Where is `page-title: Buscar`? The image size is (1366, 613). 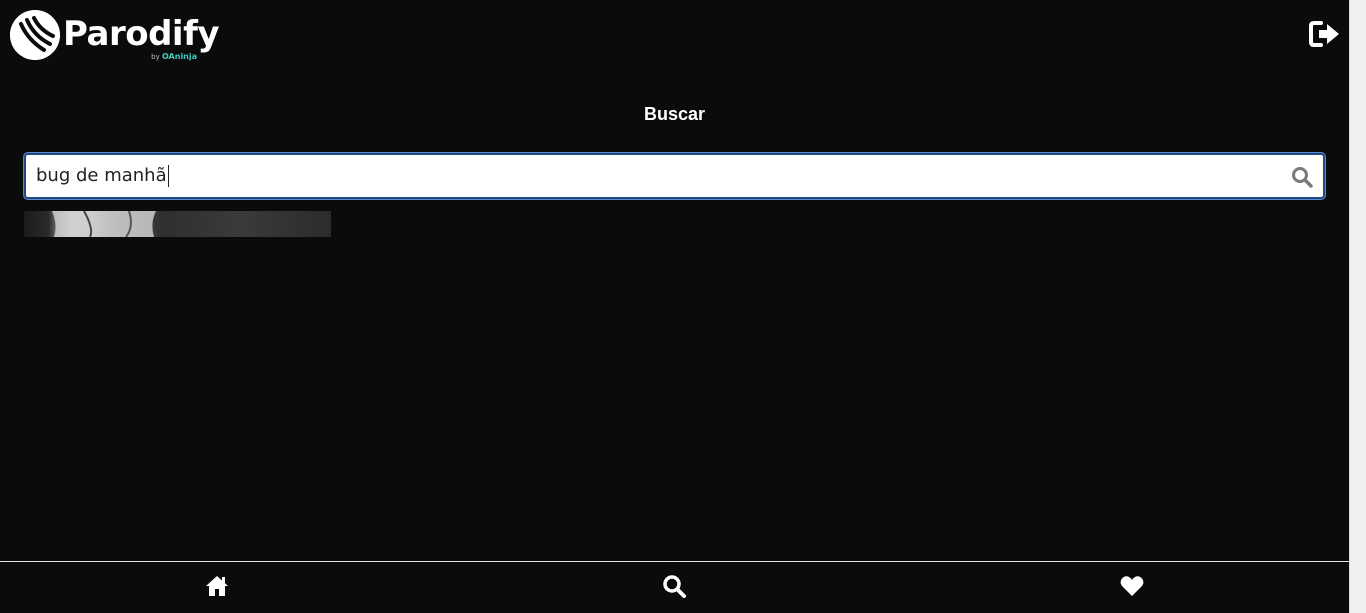
page-title: Buscar is located at coordinates (674, 114).